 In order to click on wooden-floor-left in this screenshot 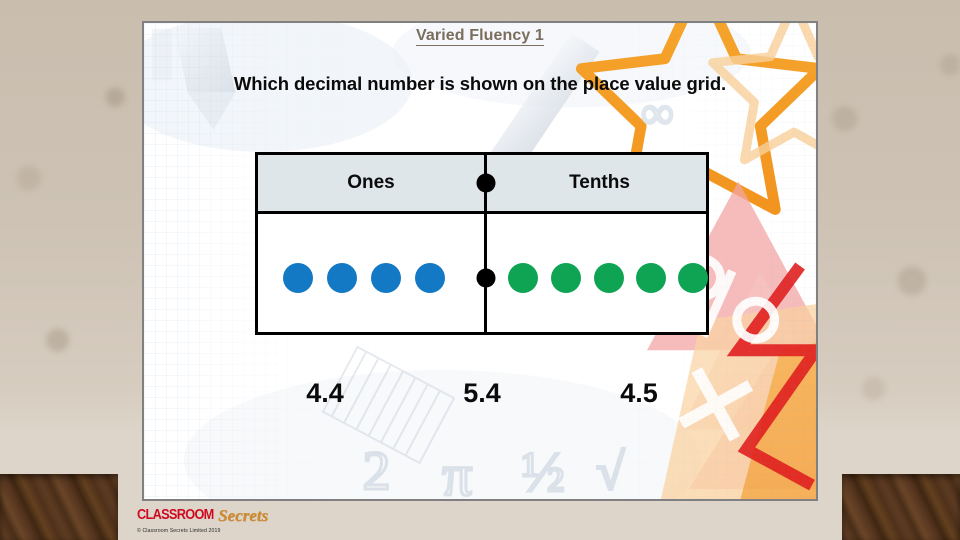, I will do `click(59, 507)`.